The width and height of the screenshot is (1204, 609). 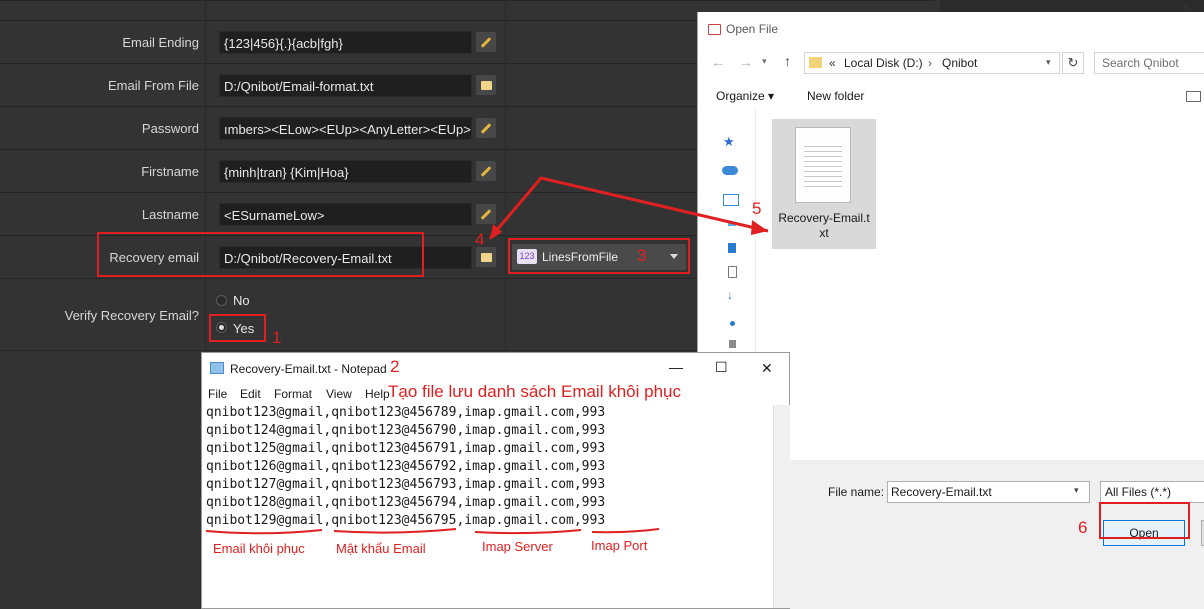 I want to click on label-email: Email khôi phục, so click(x=259, y=548).